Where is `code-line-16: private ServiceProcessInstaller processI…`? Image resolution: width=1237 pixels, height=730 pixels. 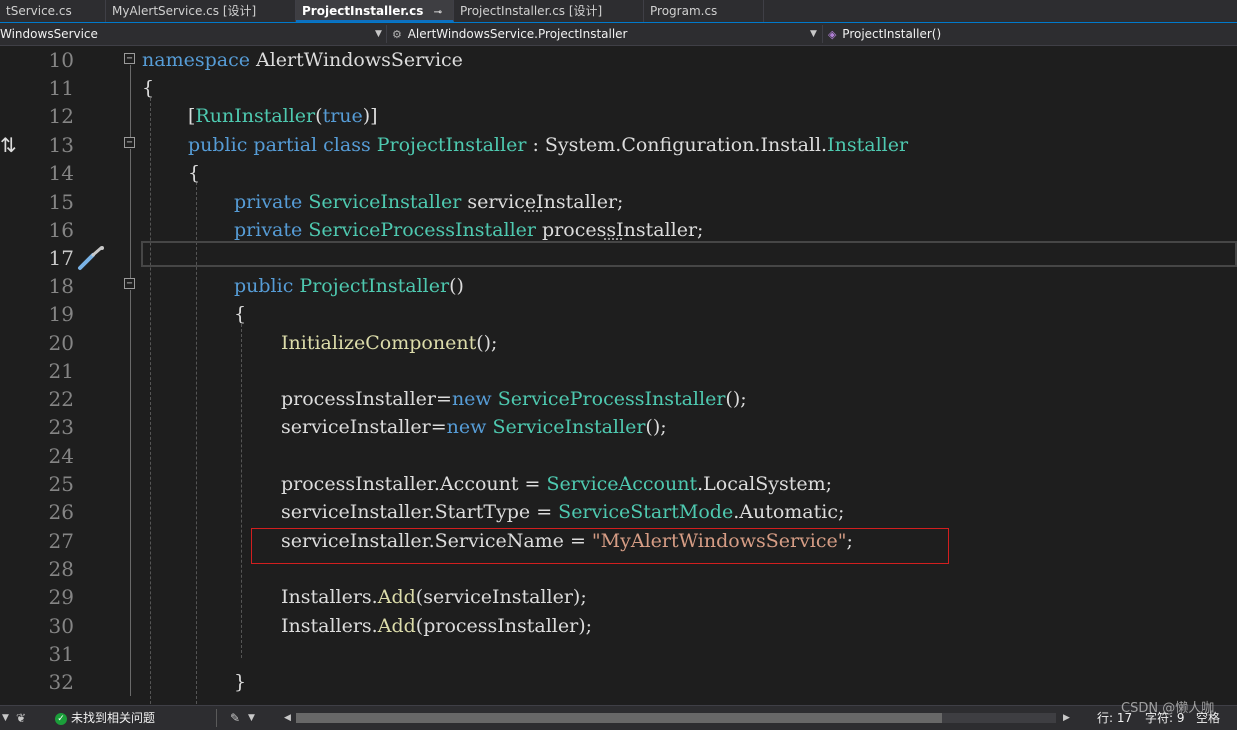
code-line-16: private ServiceProcessInstaller processI… is located at coordinates (468, 230).